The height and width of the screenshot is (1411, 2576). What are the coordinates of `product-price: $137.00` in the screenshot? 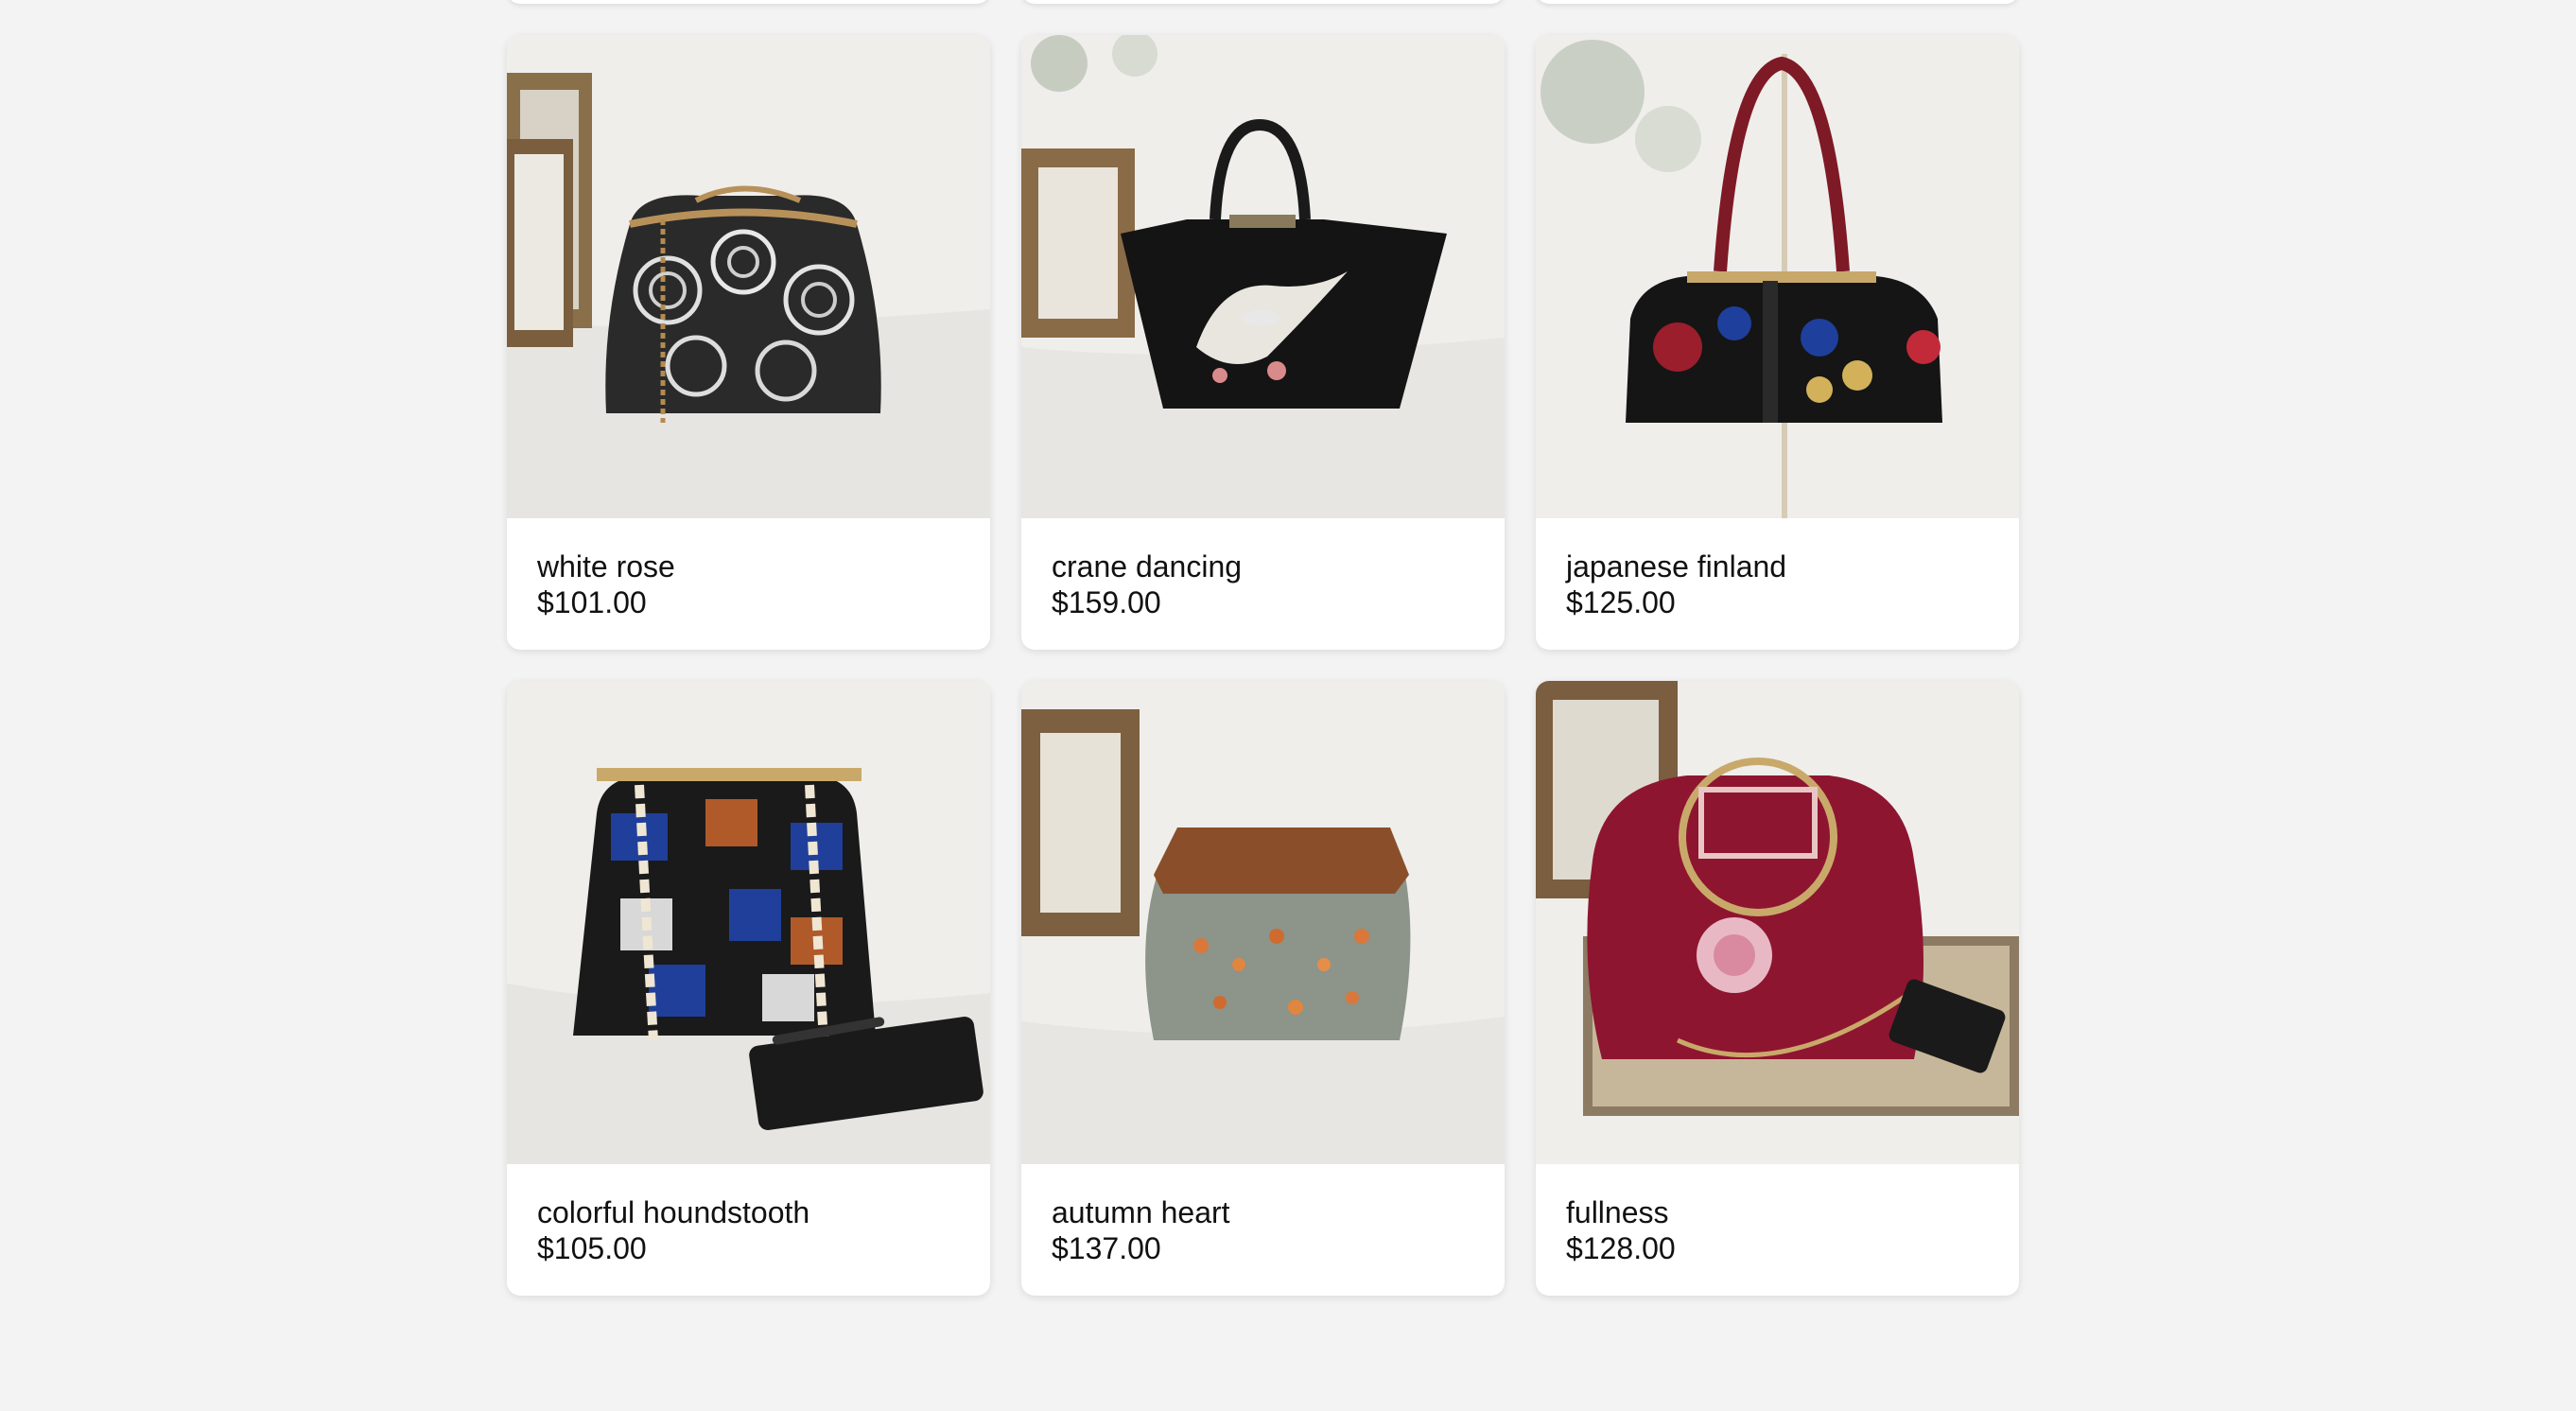 It's located at (1106, 1248).